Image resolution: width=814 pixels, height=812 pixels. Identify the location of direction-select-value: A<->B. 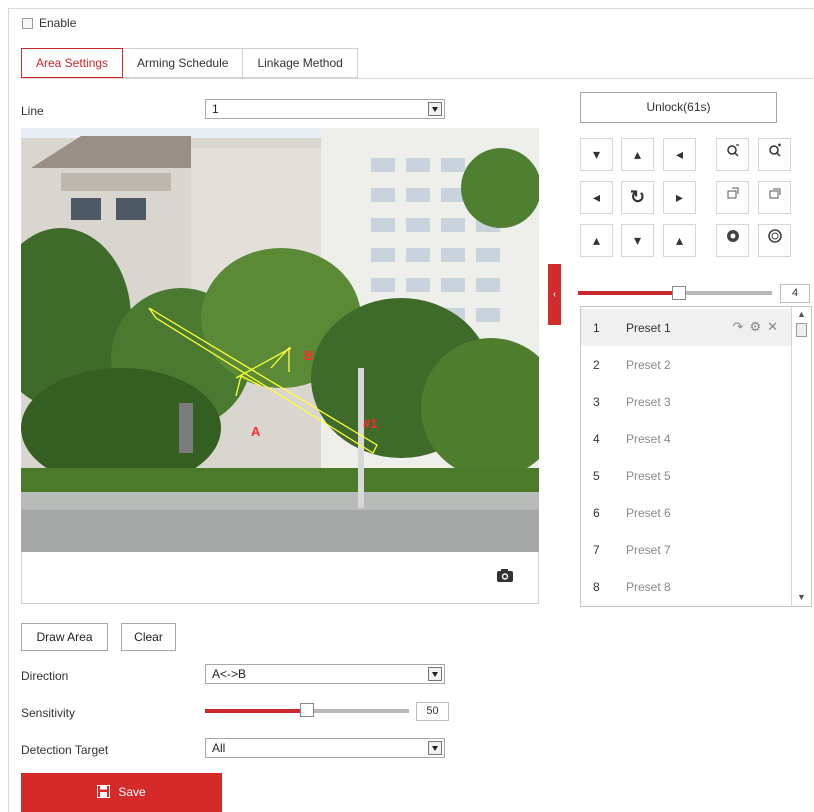
(229, 674).